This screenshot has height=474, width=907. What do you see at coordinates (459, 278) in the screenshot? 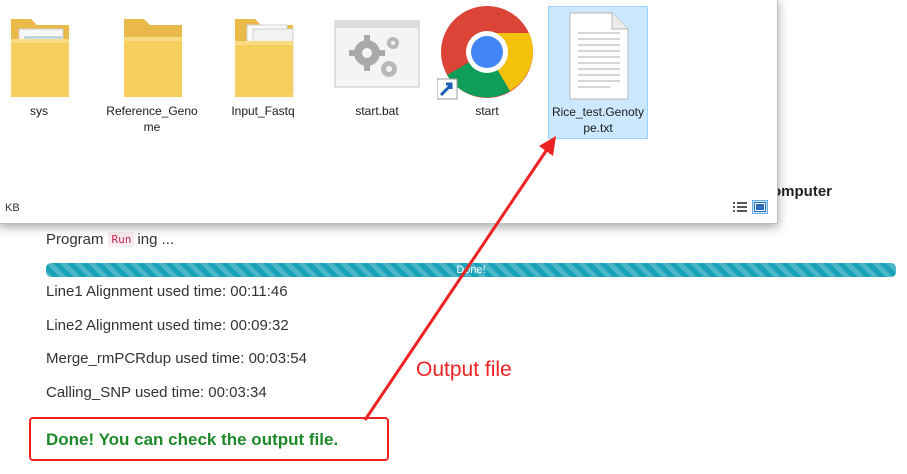
I see `annotation-arrow` at bounding box center [459, 278].